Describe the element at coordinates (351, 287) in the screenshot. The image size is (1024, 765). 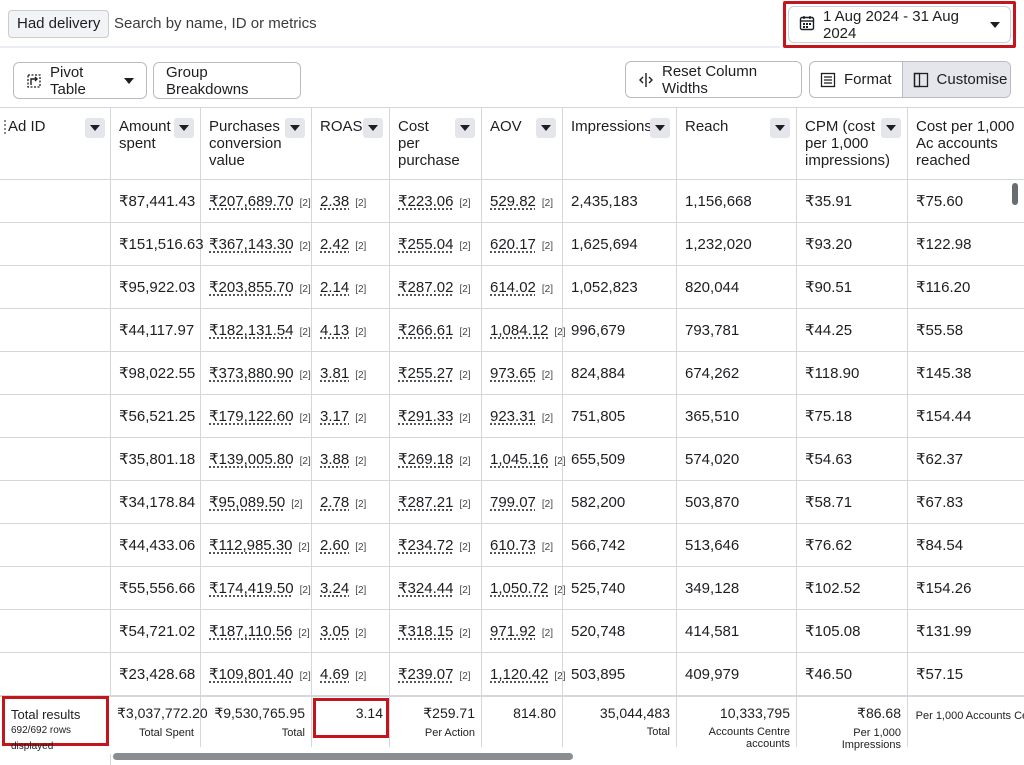
I see `table-cell-roas: 2.14 [2]` at that location.